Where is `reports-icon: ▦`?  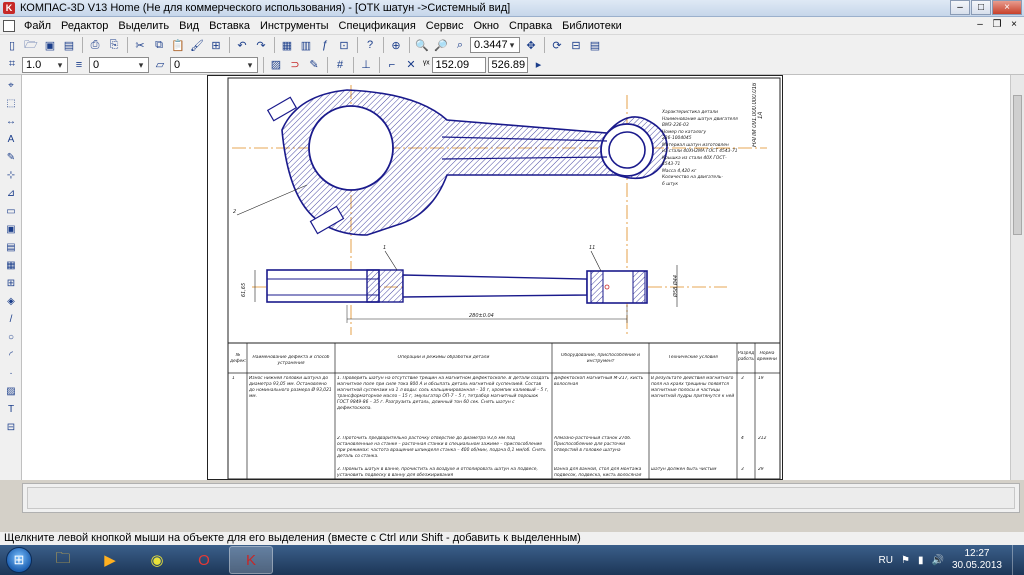
reports-icon: ▦ is located at coordinates (11, 265).